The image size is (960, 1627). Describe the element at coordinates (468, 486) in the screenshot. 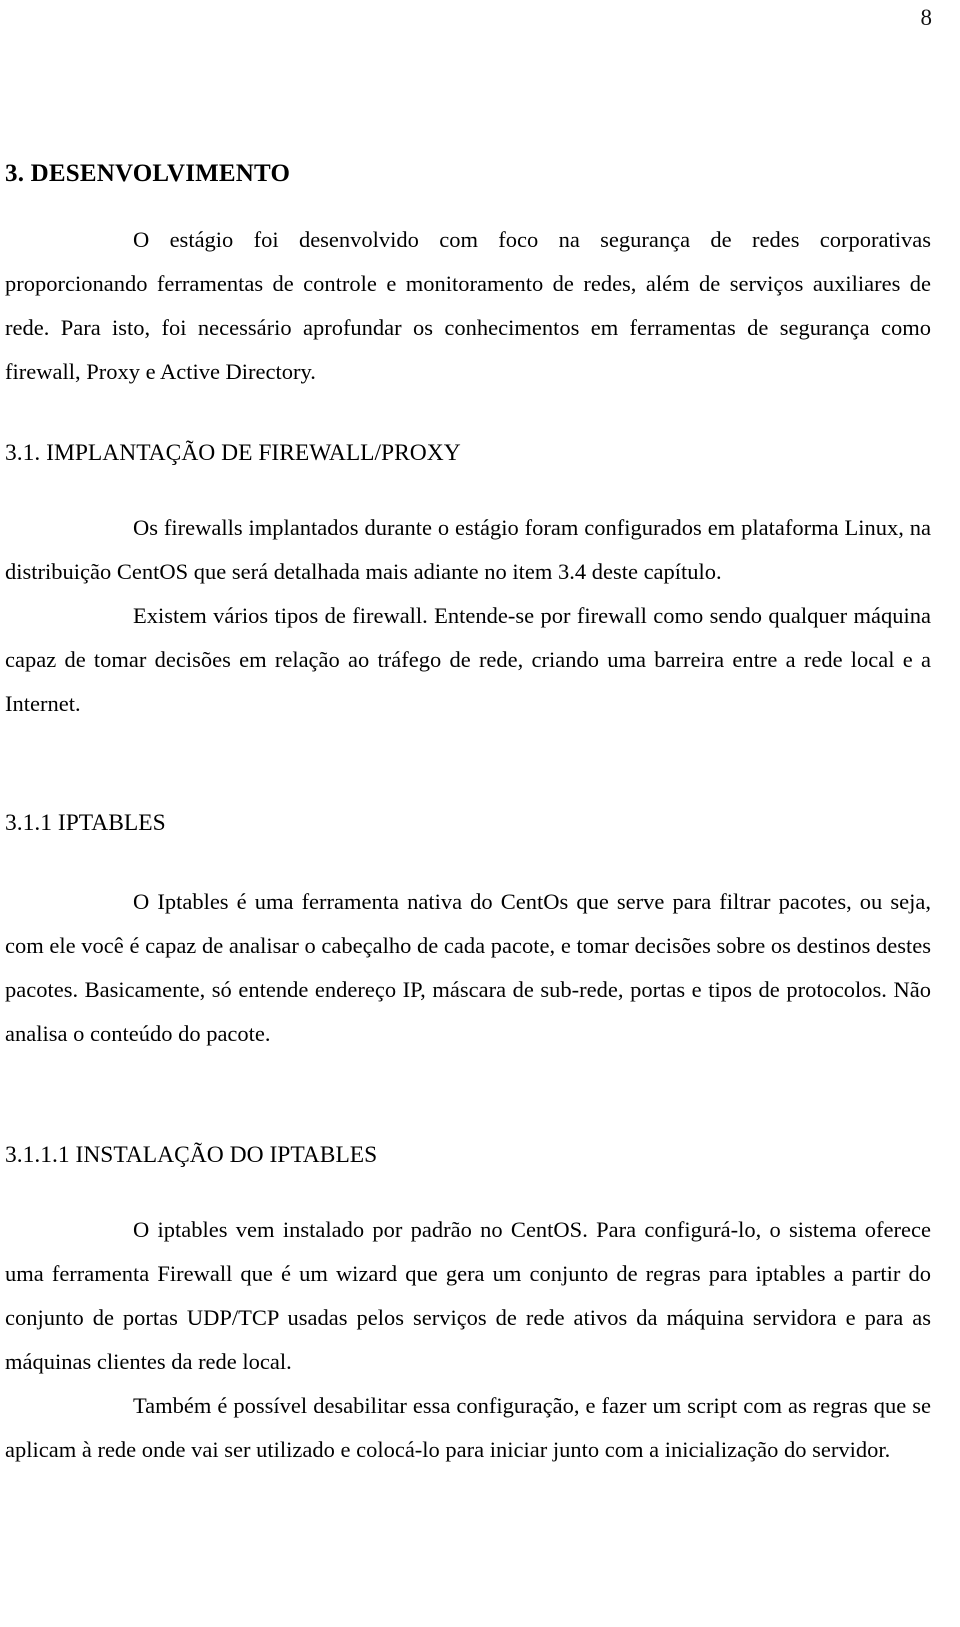

I see `spacer-after-section-heading` at that location.